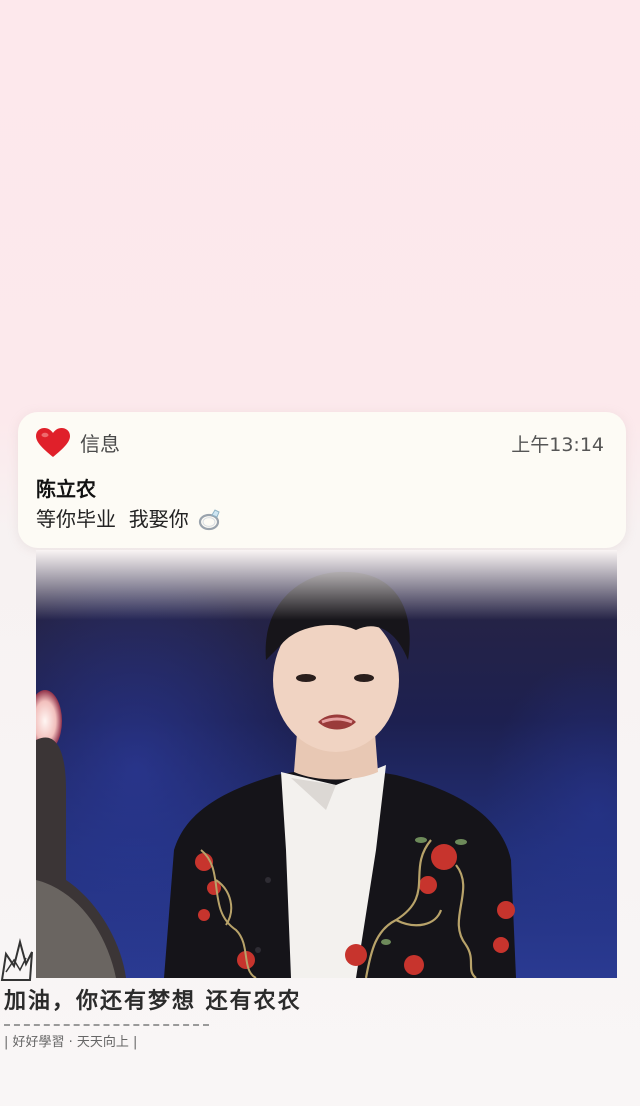  I want to click on crown-icon, so click(16, 959).